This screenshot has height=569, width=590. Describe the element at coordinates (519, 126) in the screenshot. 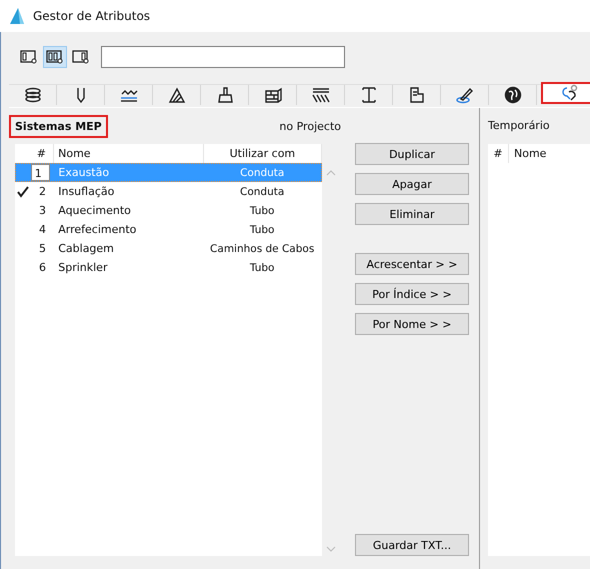

I see `panel-title: Temporário` at that location.